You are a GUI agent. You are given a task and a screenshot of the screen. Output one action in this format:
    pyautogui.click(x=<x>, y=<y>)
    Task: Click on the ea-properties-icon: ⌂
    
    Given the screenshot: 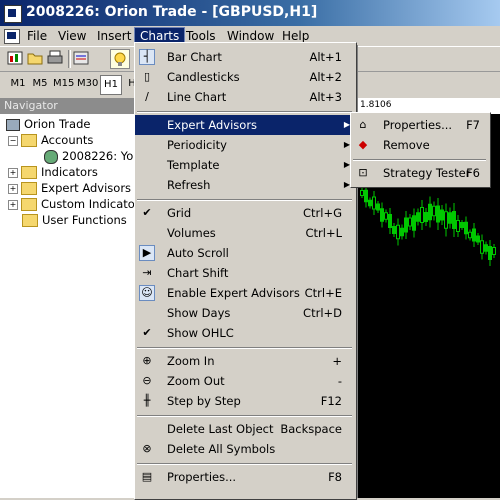 What is the action you would take?
    pyautogui.click(x=363, y=124)
    